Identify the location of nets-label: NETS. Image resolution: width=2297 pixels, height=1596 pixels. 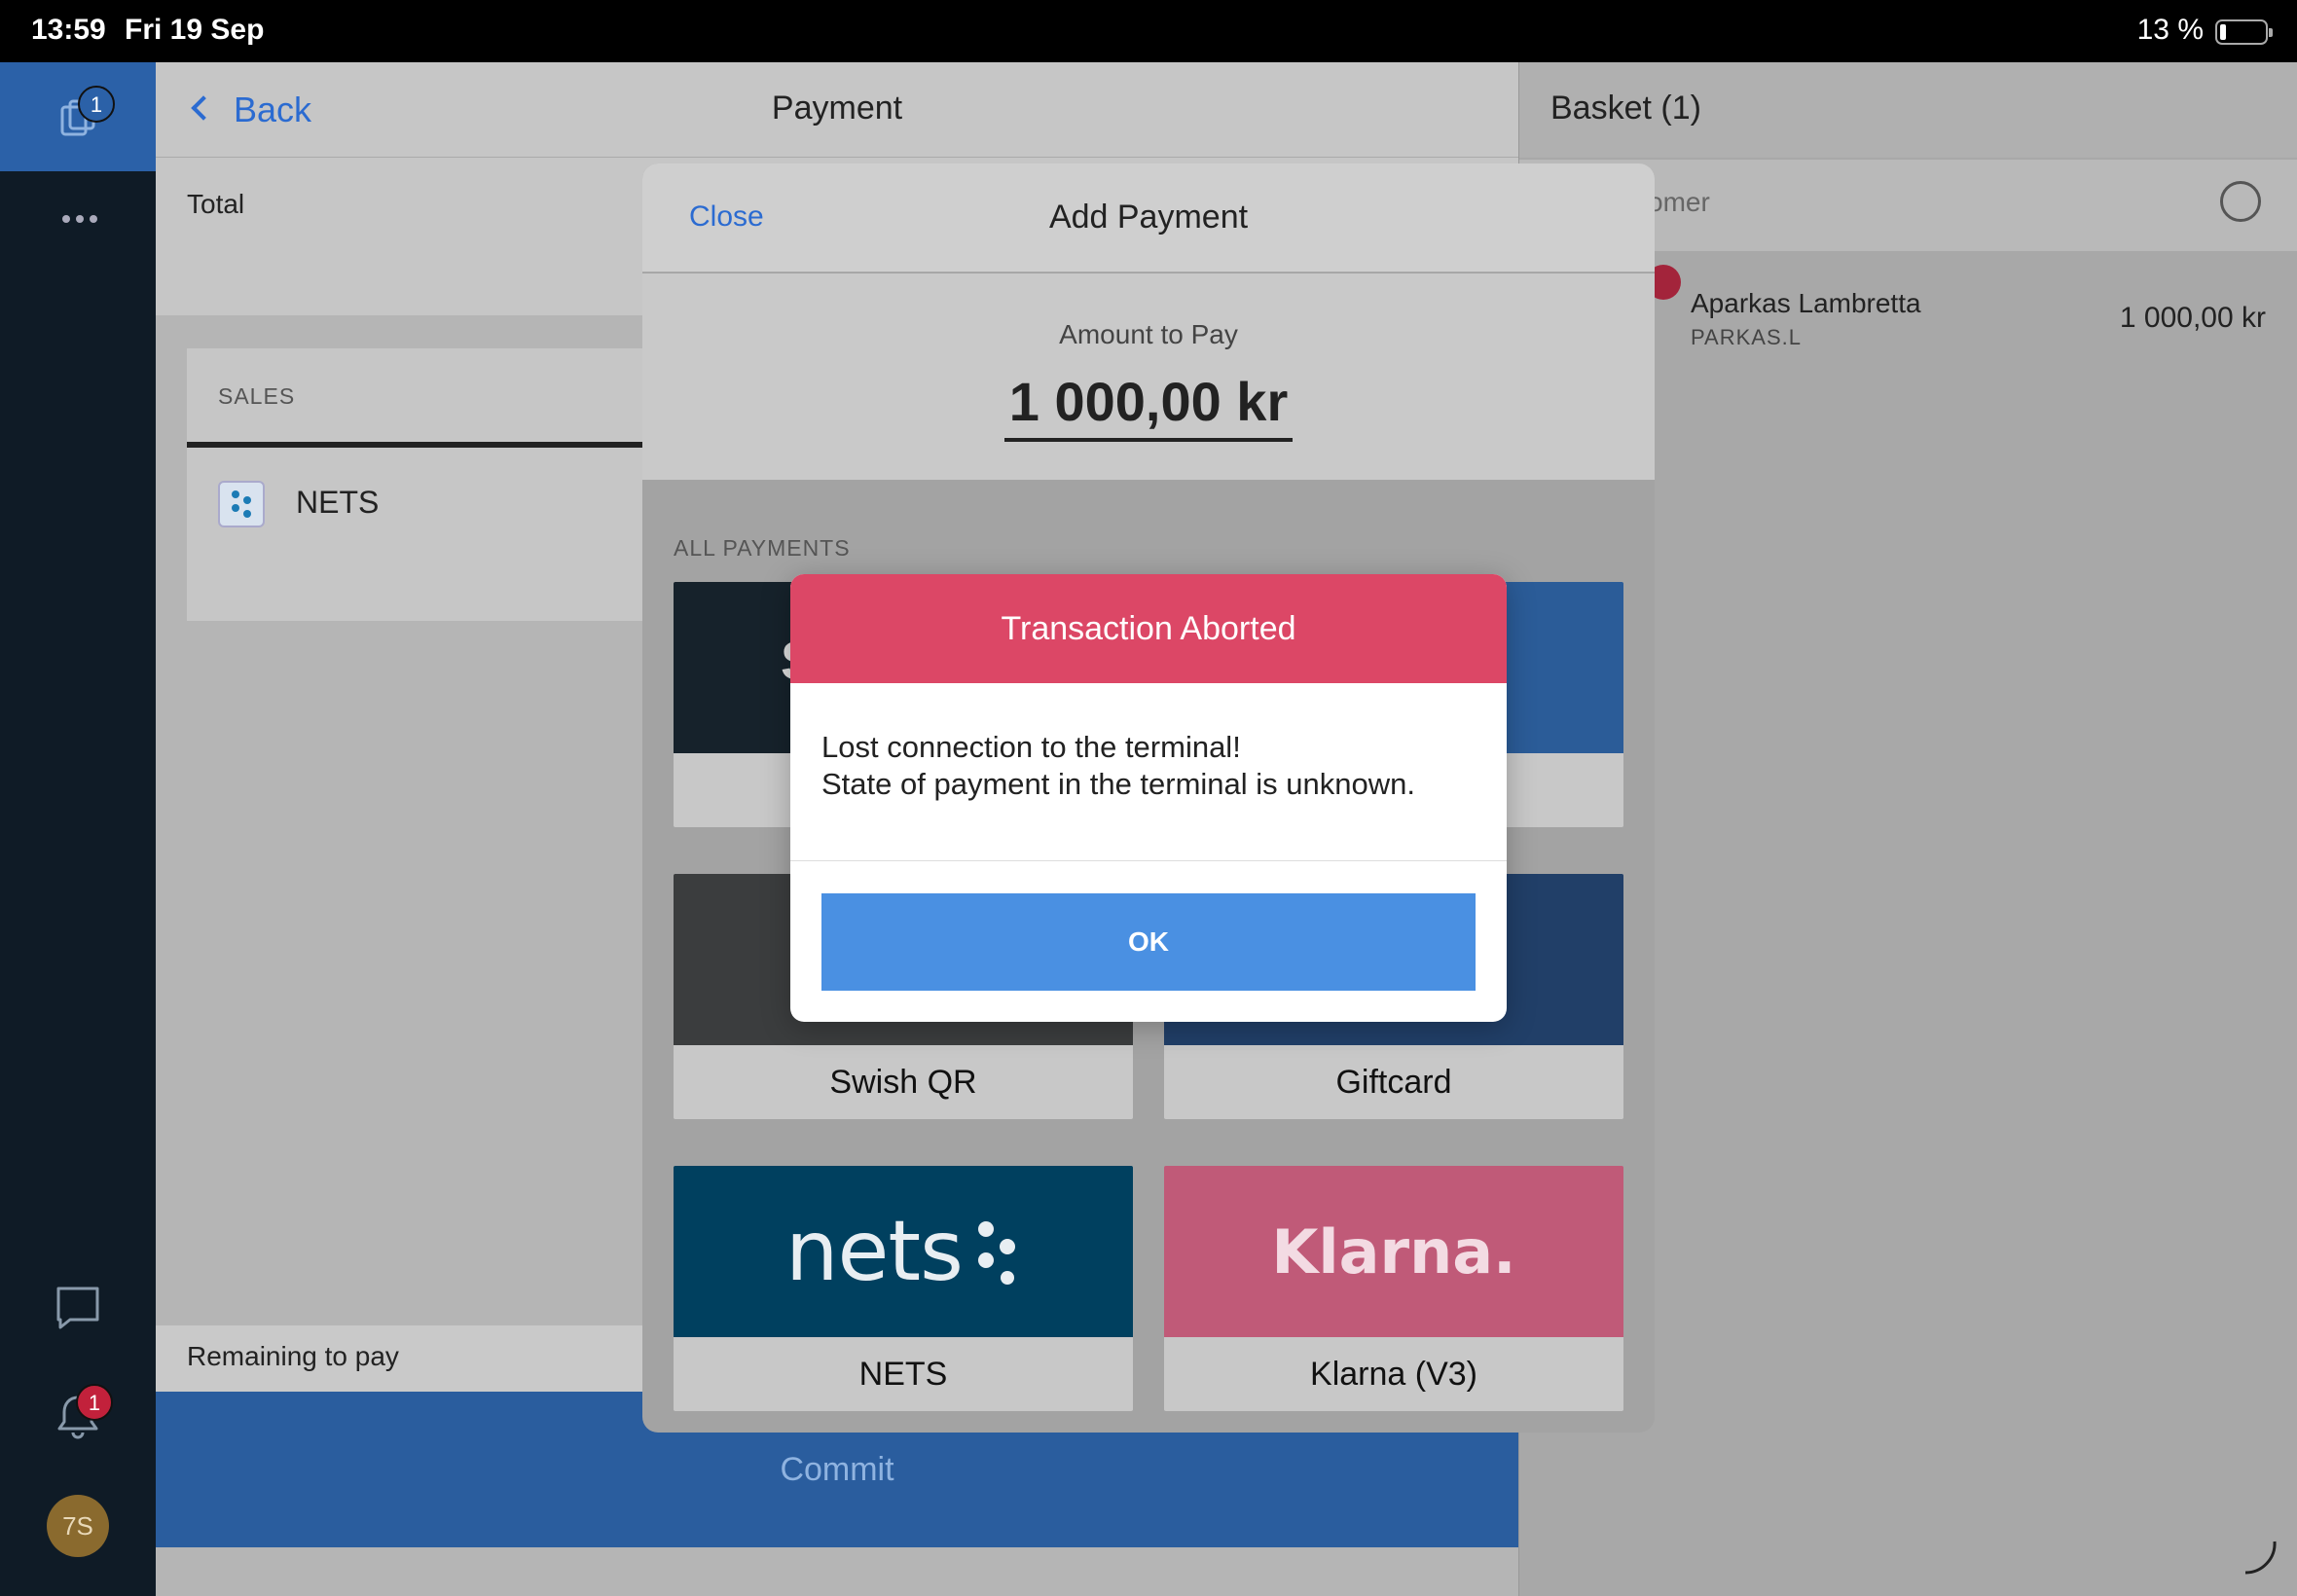
(904, 1374).